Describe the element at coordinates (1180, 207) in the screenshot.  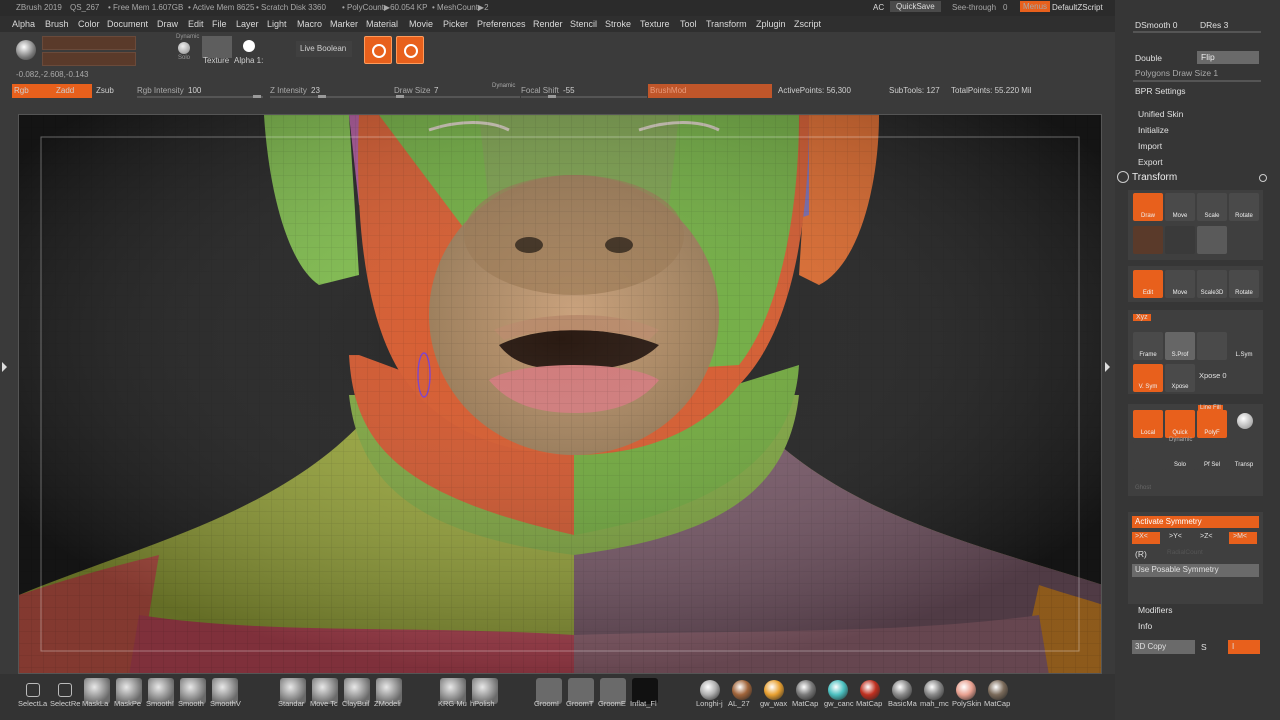
I see `move-mode-icon: Move` at that location.